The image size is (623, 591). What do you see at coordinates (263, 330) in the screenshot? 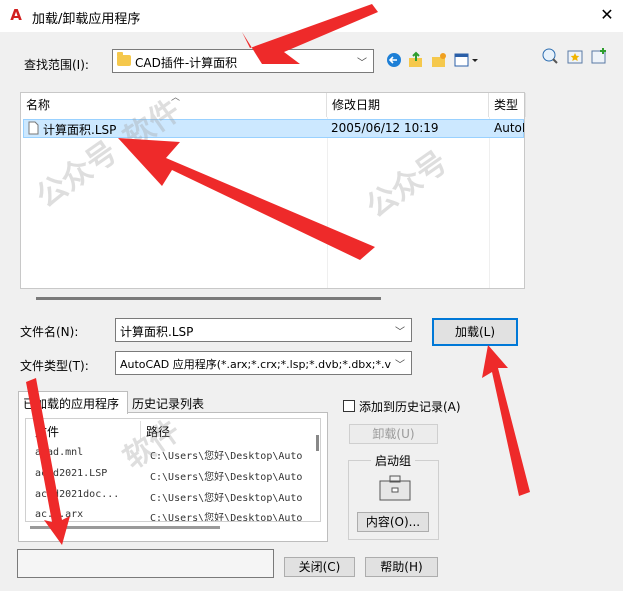
I see `filename-combo: 计算面积.LSP ﹀` at bounding box center [263, 330].